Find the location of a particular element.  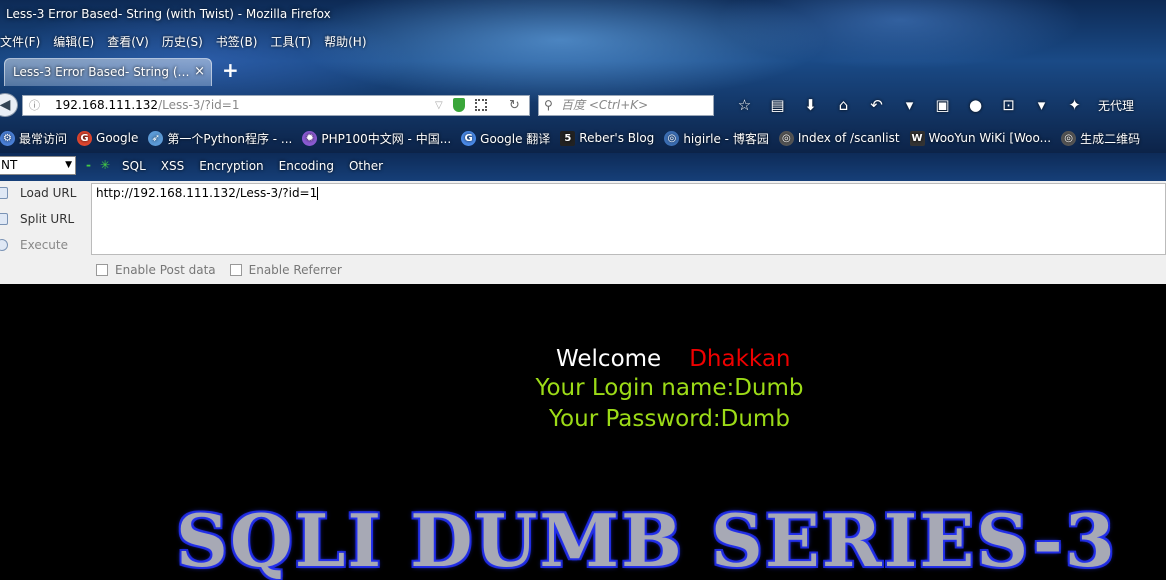

load-url-label: Load URL is located at coordinates (48, 193).